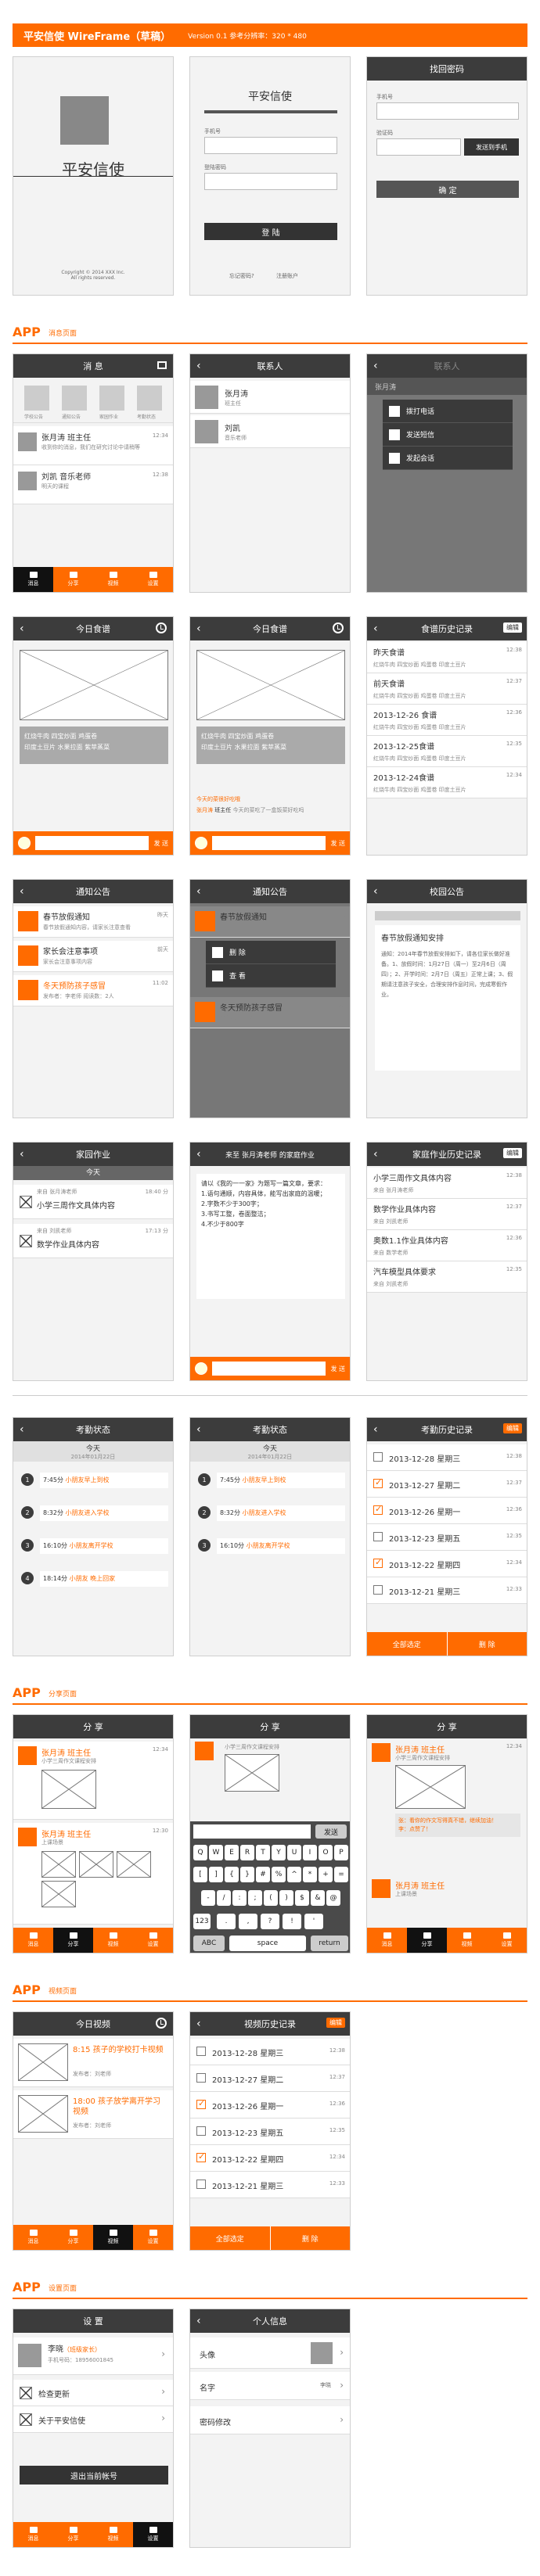 This screenshot has height=2576, width=540. What do you see at coordinates (341, 1874) in the screenshot?
I see `key: =` at bounding box center [341, 1874].